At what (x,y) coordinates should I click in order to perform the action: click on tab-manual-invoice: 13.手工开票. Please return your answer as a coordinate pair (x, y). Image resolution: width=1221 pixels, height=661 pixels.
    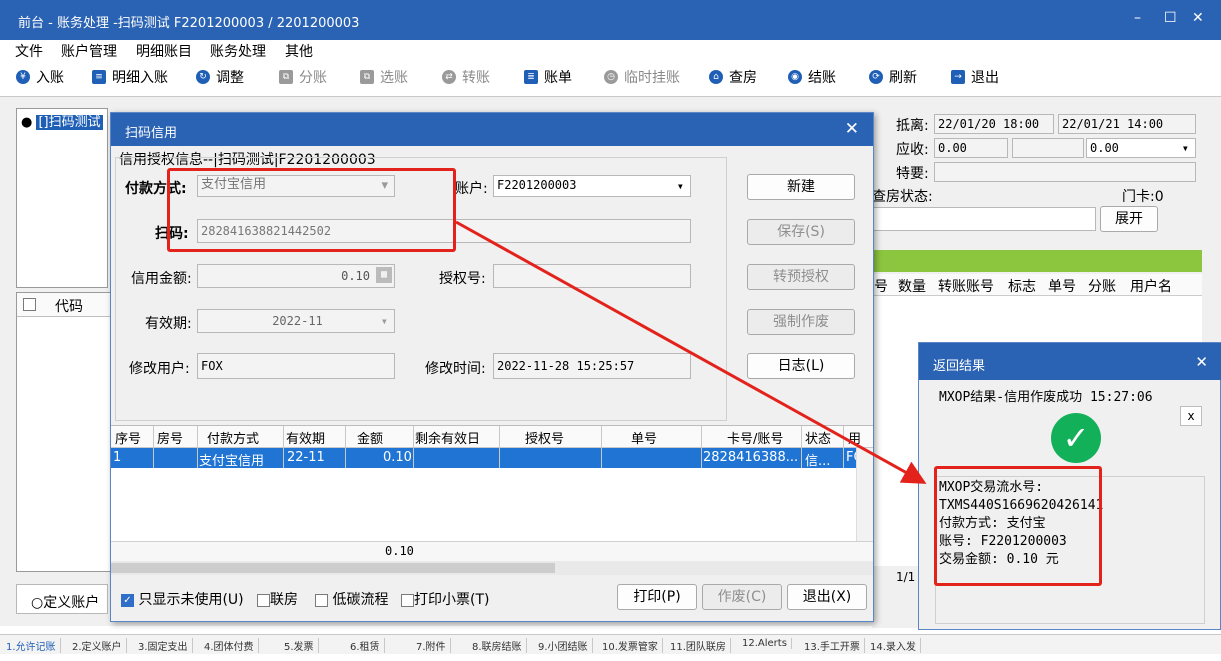
    Looking at the image, I should click on (834, 645).